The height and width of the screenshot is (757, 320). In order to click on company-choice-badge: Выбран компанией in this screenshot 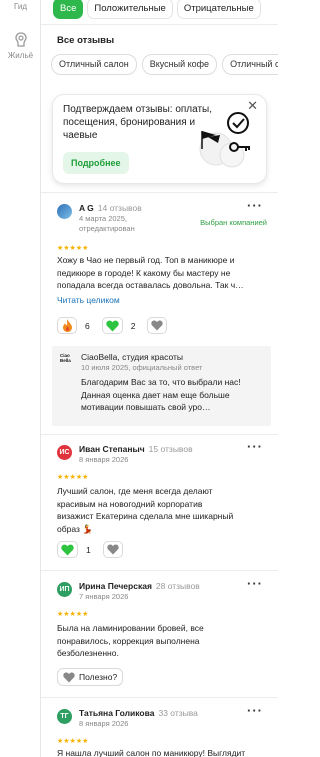, I will do `click(233, 222)`.